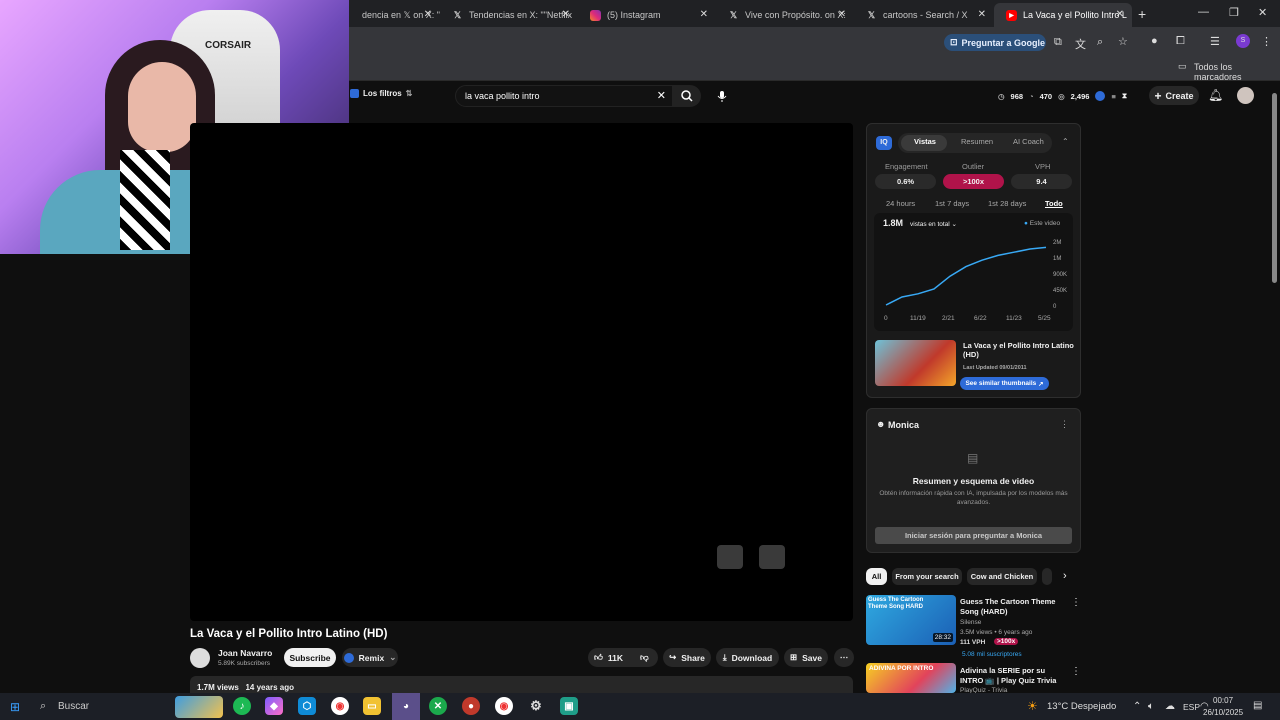 Image resolution: width=1280 pixels, height=720 pixels. Describe the element at coordinates (504, 706) in the screenshot. I see `chrome-active-icon: ◉` at that location.